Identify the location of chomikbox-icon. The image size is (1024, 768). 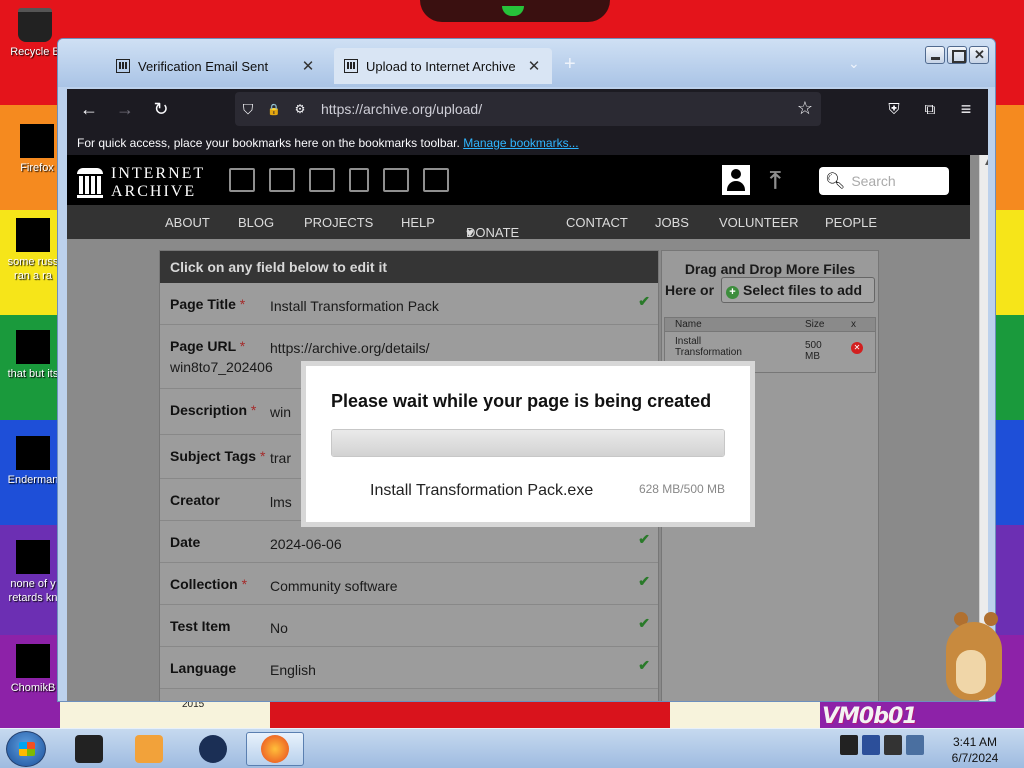
(33, 661).